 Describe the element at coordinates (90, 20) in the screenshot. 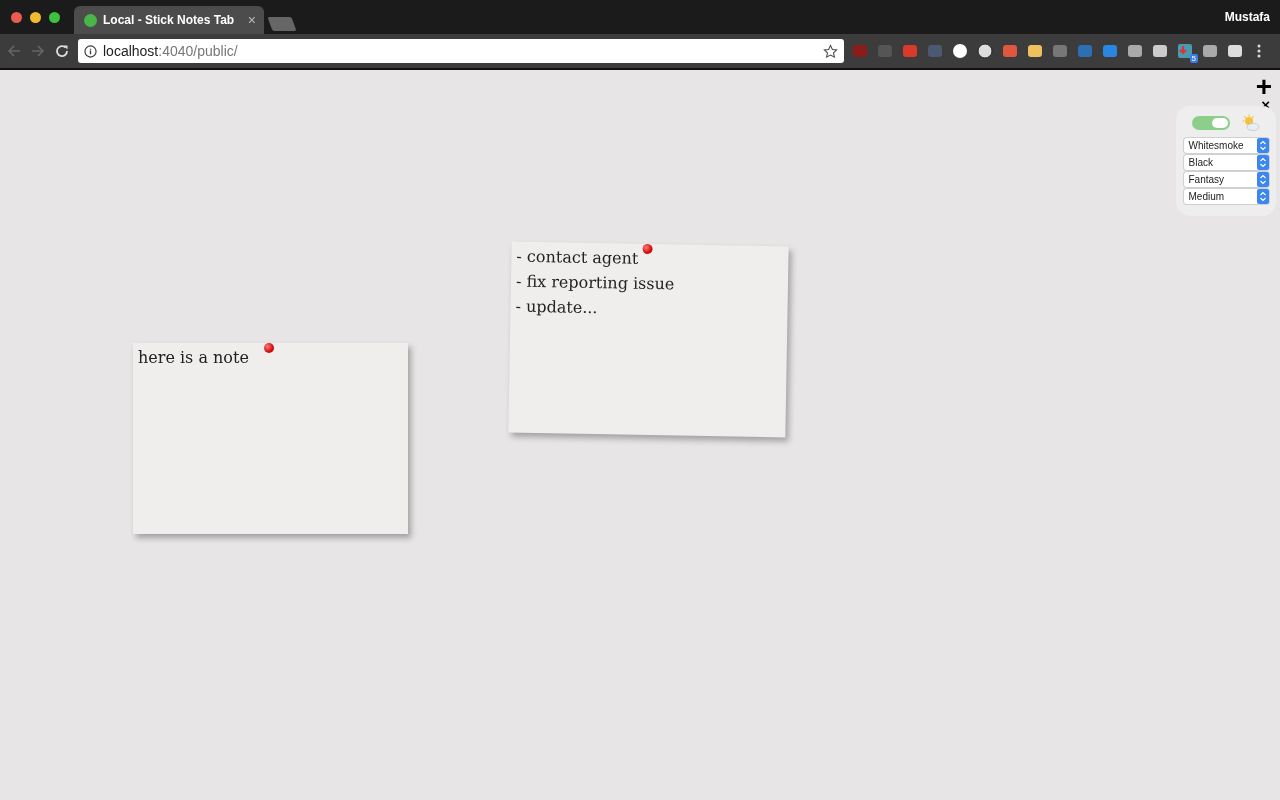

I see `favicon-icon` at that location.